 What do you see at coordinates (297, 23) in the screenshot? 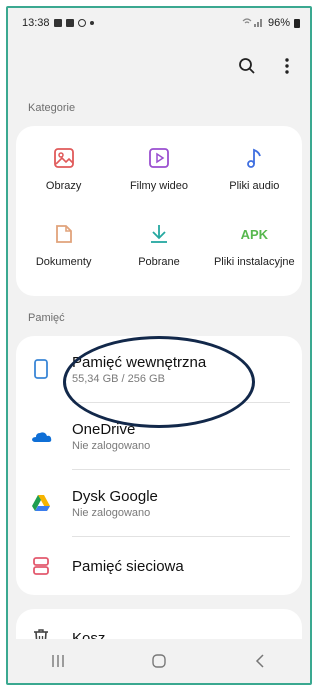
I see `battery-icon` at bounding box center [297, 23].